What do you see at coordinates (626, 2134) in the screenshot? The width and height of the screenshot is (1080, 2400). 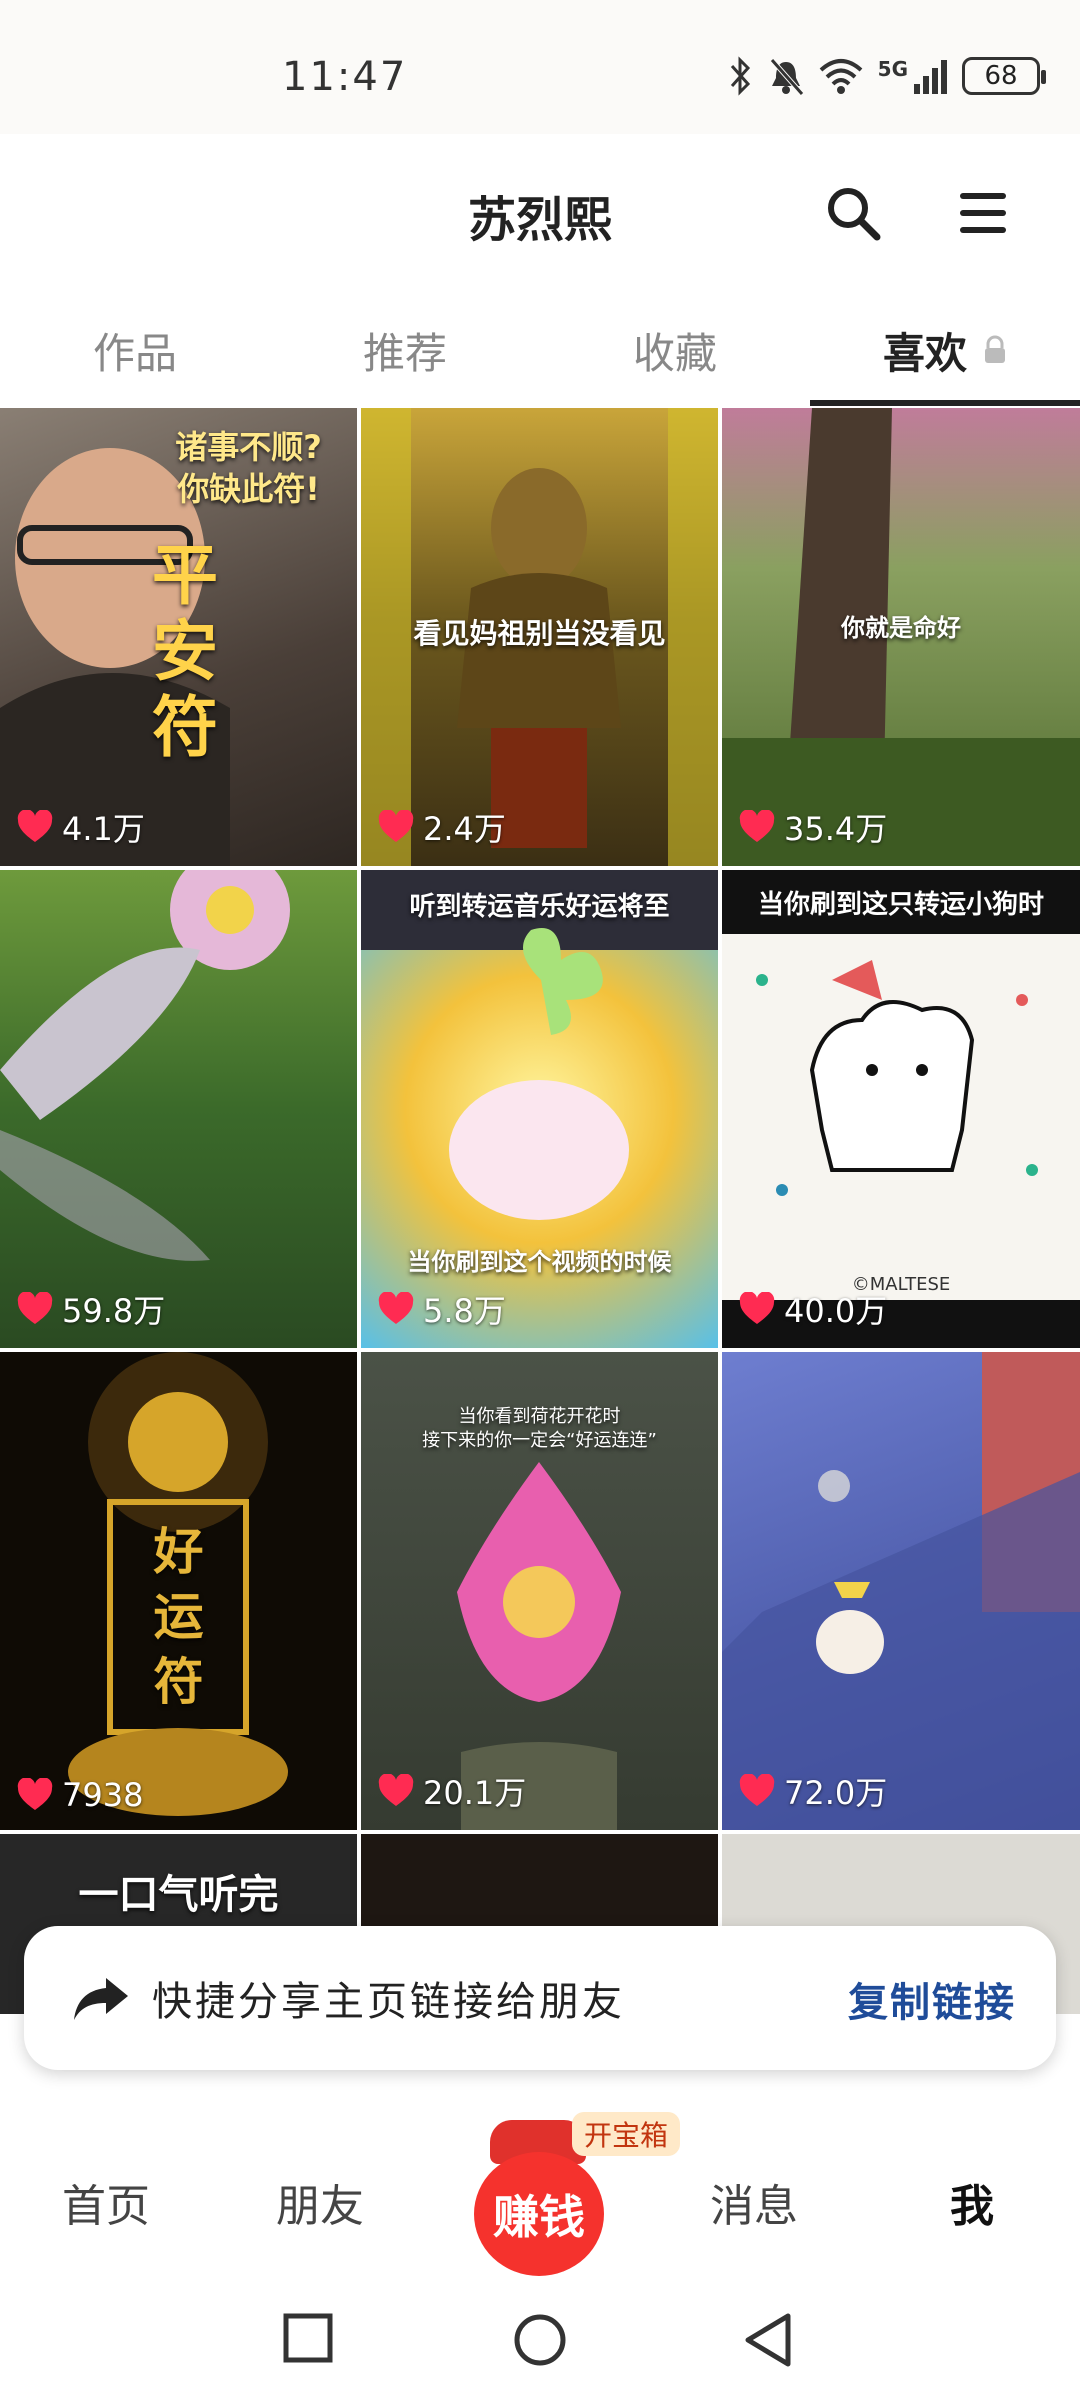 I see `treasure-badge: 开宝箱` at bounding box center [626, 2134].